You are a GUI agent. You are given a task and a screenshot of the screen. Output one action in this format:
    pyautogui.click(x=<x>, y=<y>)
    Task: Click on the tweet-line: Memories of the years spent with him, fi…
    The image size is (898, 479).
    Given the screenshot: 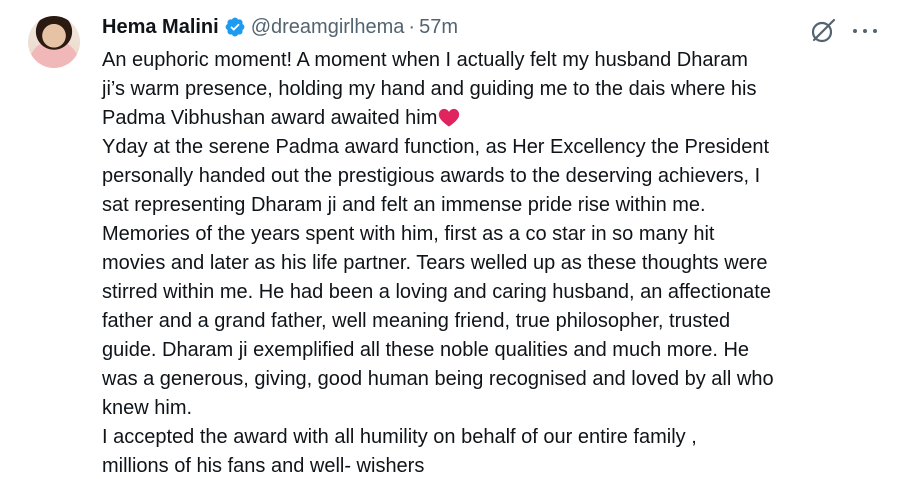 What is the action you would take?
    pyautogui.click(x=408, y=234)
    